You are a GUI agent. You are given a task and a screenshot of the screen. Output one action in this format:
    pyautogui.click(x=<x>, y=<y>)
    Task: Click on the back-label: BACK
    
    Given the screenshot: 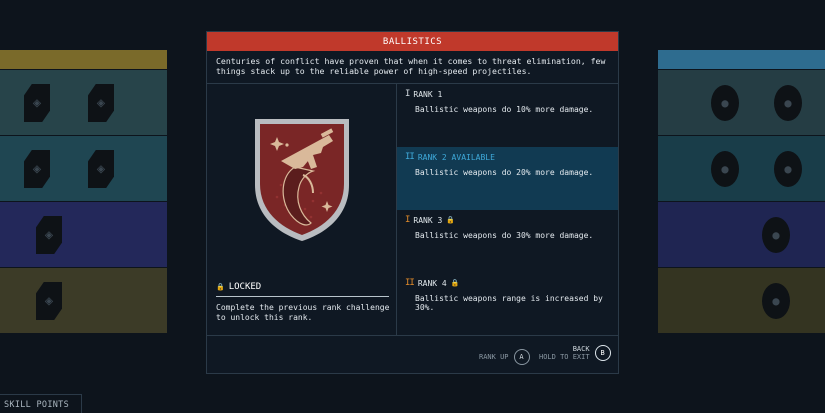 What is the action you would take?
    pyautogui.click(x=581, y=349)
    